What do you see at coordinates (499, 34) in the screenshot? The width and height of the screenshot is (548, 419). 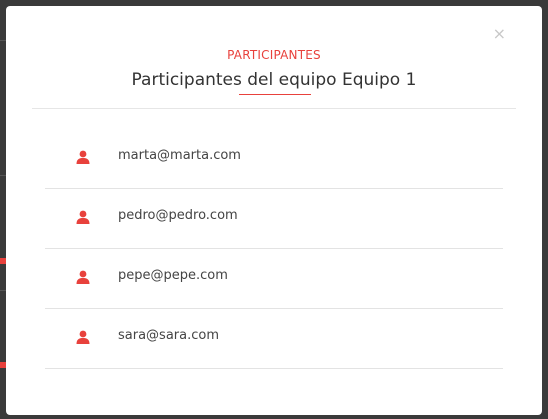 I see `close-icon: ×` at bounding box center [499, 34].